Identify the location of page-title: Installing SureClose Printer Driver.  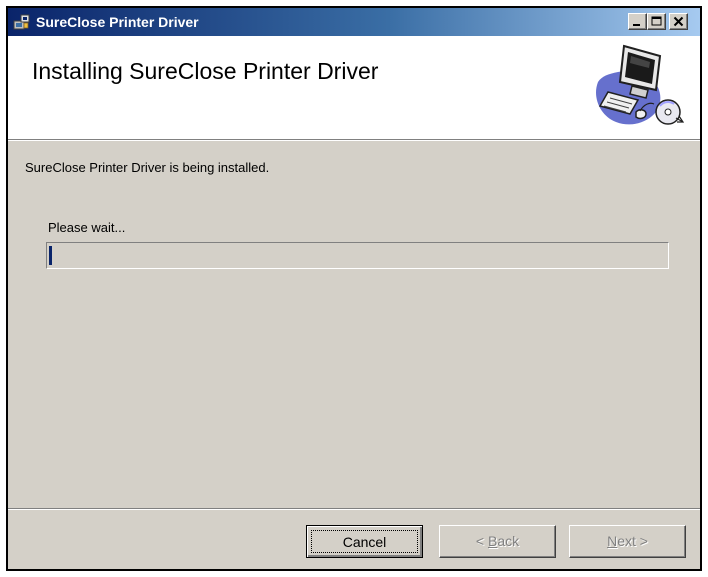
(205, 71).